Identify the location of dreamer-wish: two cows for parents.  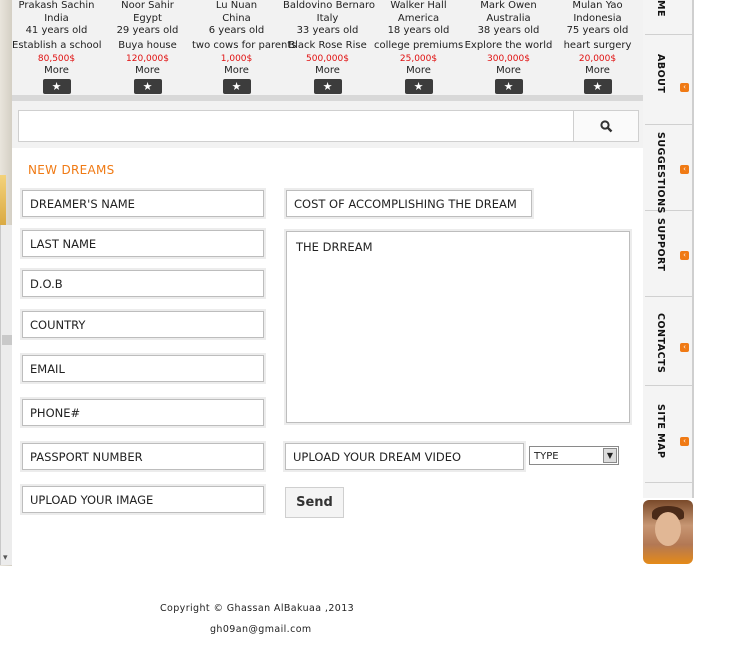
(244, 45).